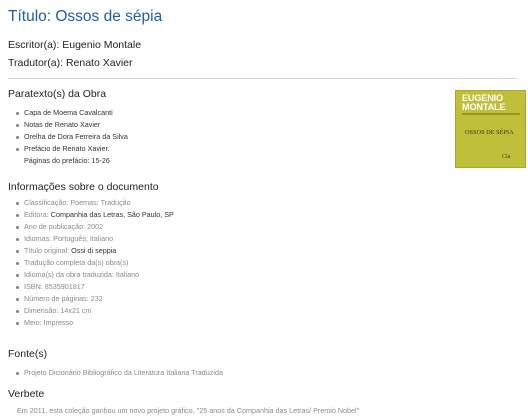 The width and height of the screenshot is (528, 417). Describe the element at coordinates (28, 354) in the screenshot. I see `sources-heading: Fonte(s)` at that location.